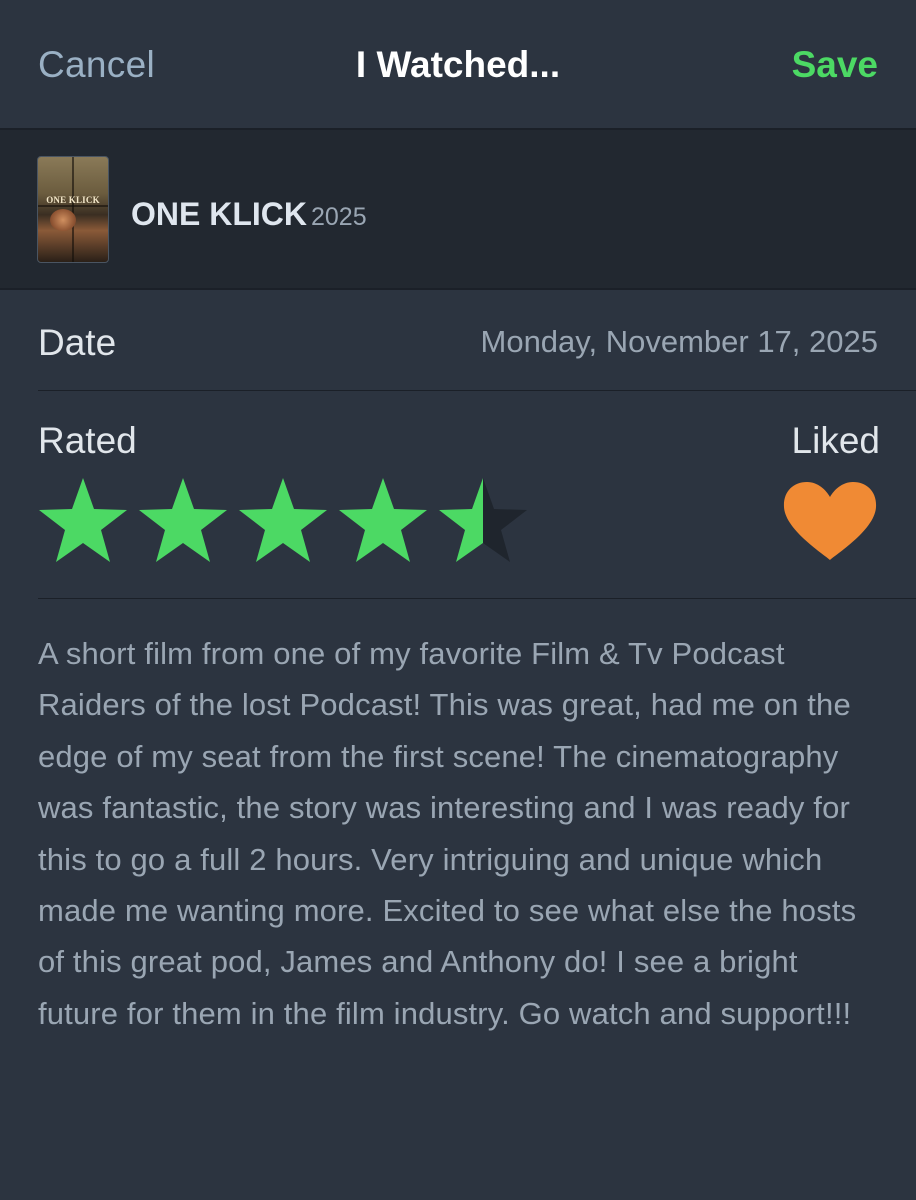  I want to click on film-title-line: ONE KLICK 2025, so click(249, 214).